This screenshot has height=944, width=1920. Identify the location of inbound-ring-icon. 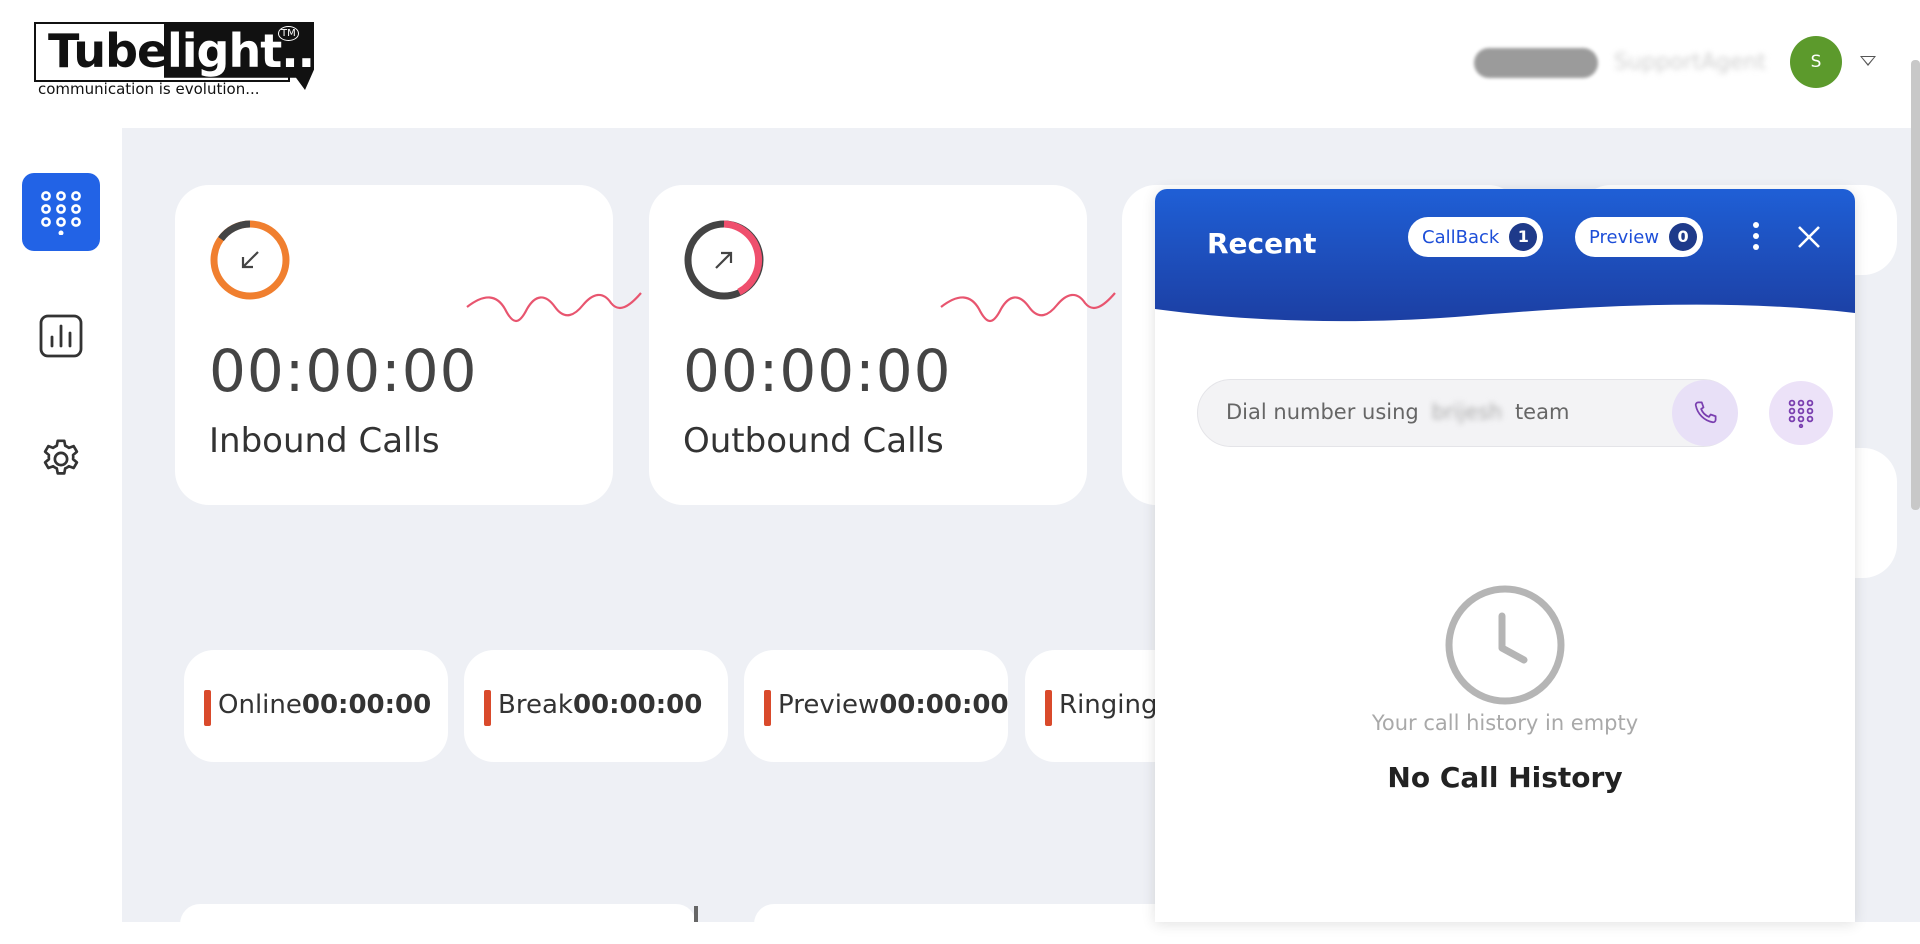
(250, 260).